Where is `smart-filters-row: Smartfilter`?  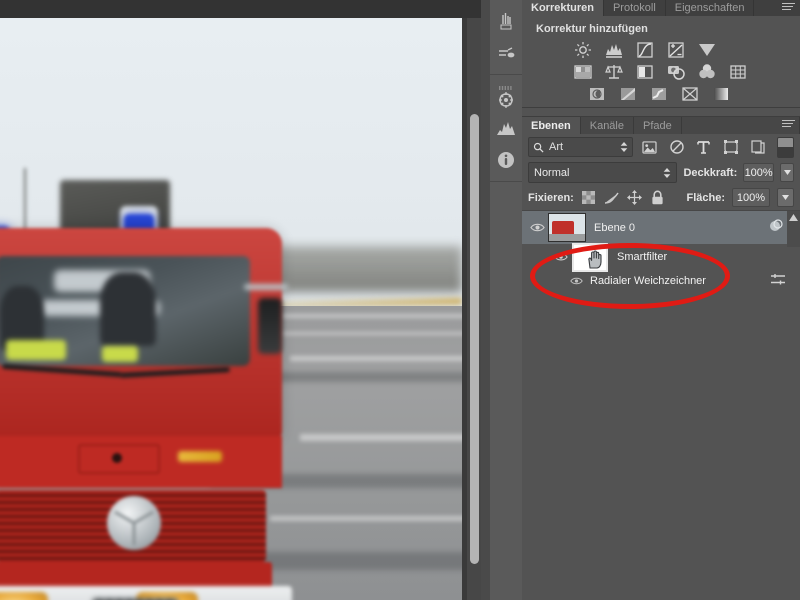 smart-filters-row: Smartfilter is located at coordinates (661, 257).